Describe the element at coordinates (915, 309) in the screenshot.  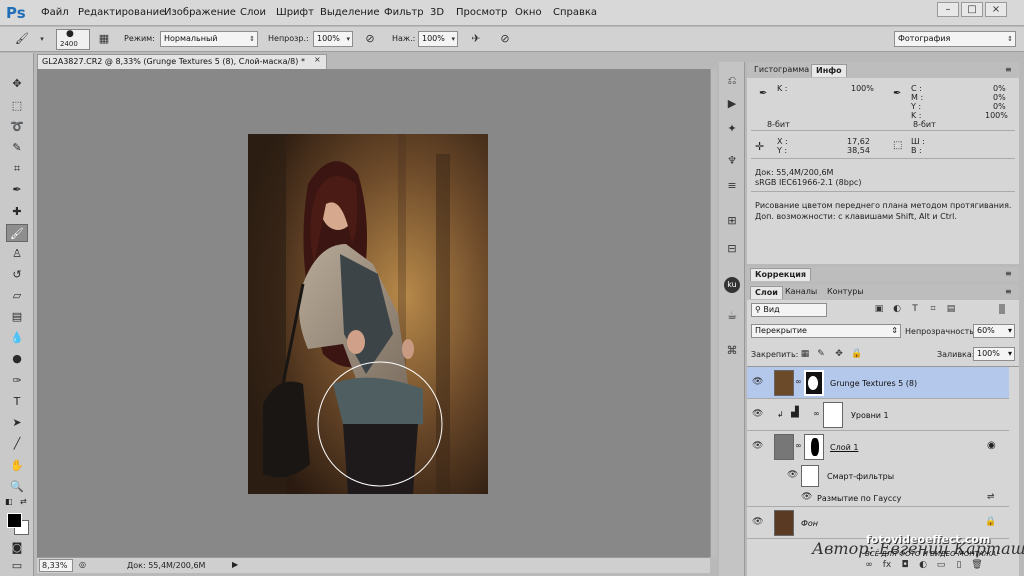
I see `filter-type-icon: T` at that location.